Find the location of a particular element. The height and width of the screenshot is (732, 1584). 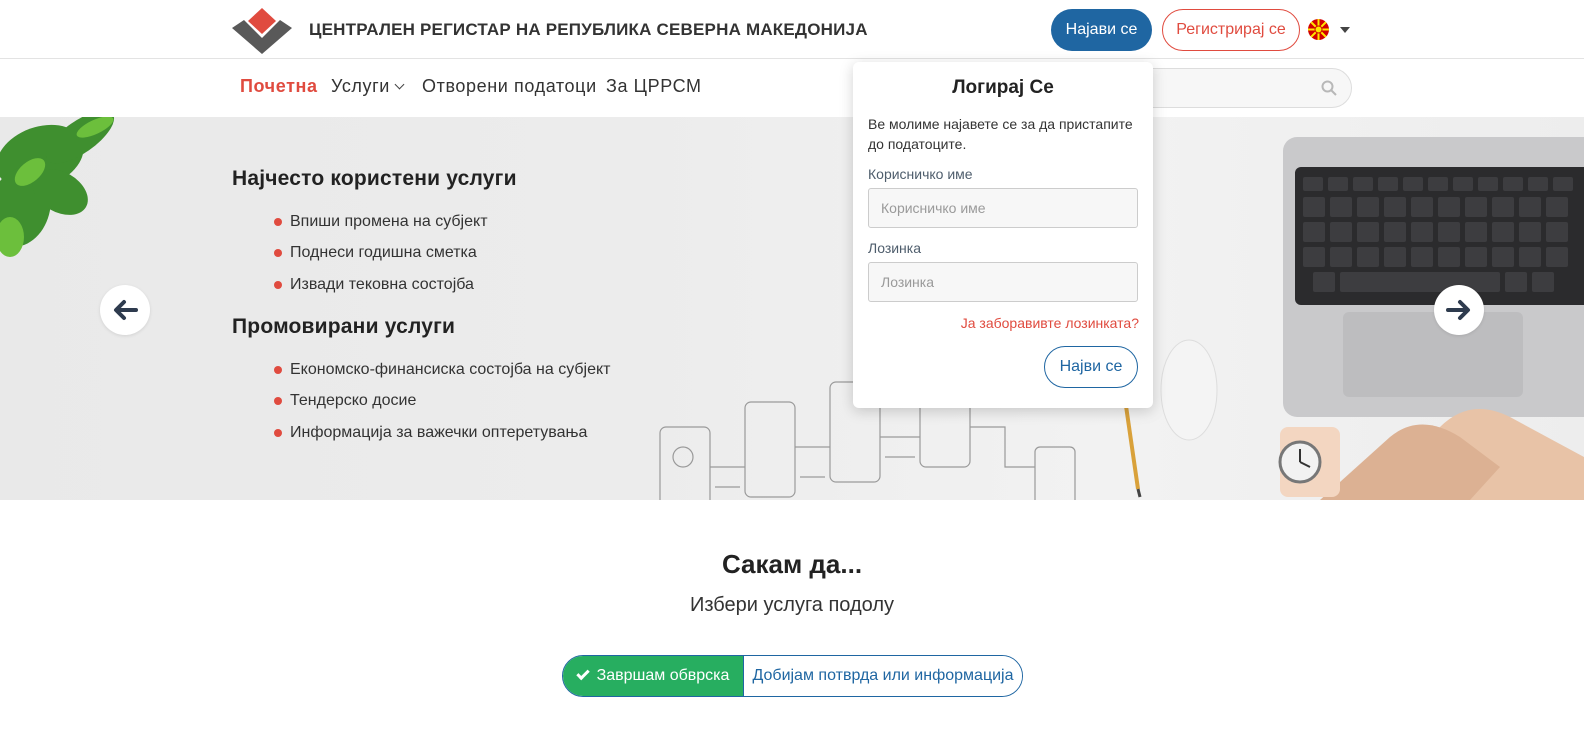

list-item: Поднеси годишна сметка is located at coordinates (381, 254).